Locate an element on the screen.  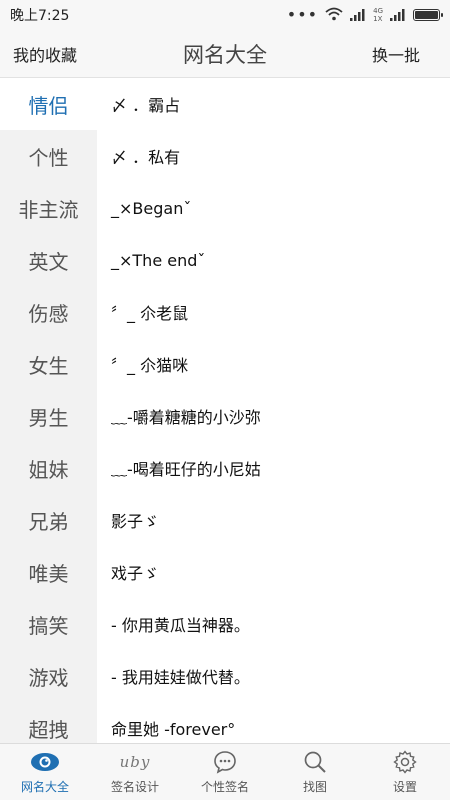
nav-personal-signature-label: 个性签名 is located at coordinates (224, 787).